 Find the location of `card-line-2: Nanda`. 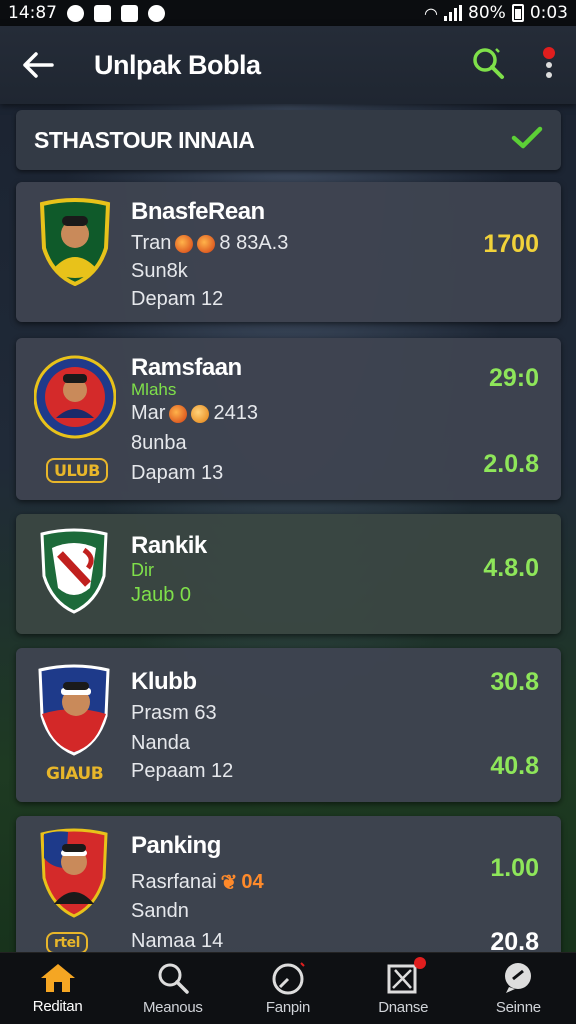

card-line-2: Nanda is located at coordinates (160, 743).